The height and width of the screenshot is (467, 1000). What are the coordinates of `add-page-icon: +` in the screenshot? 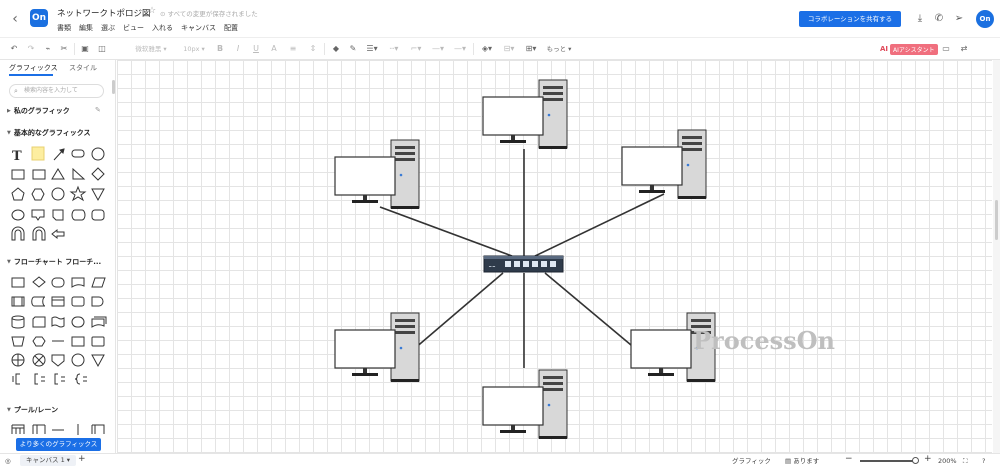 It's located at (82, 459).